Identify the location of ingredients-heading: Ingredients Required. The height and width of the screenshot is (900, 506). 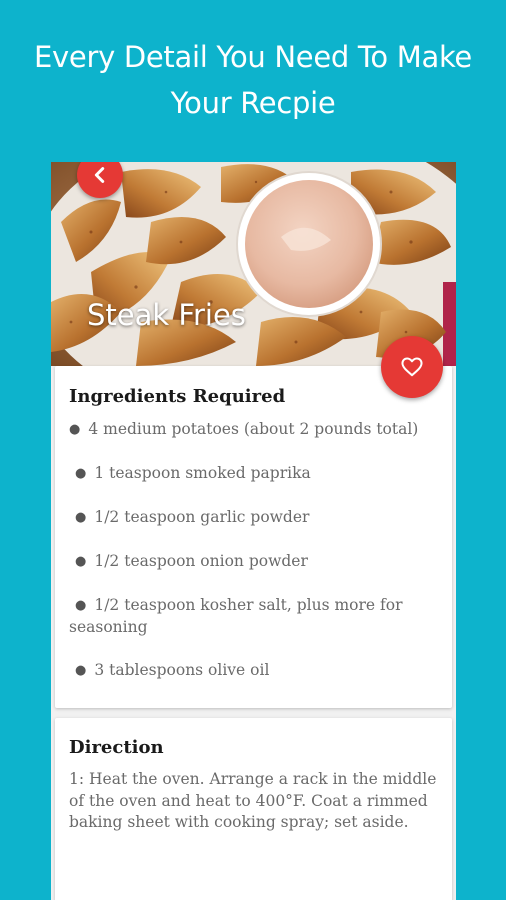
(177, 396).